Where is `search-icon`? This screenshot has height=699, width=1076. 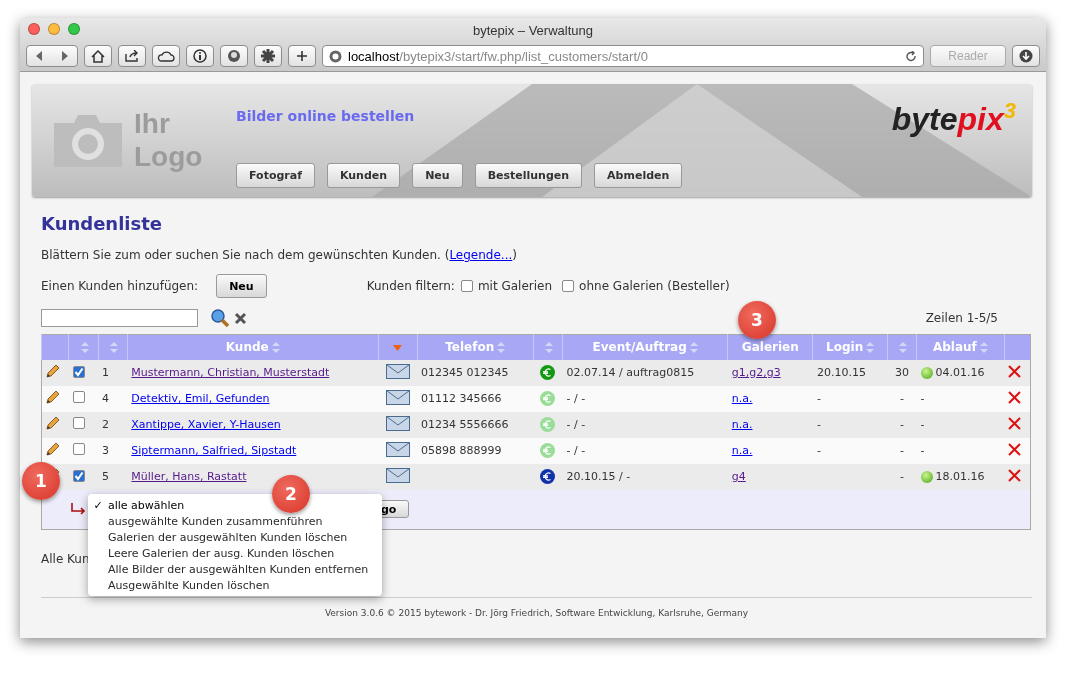 search-icon is located at coordinates (220, 318).